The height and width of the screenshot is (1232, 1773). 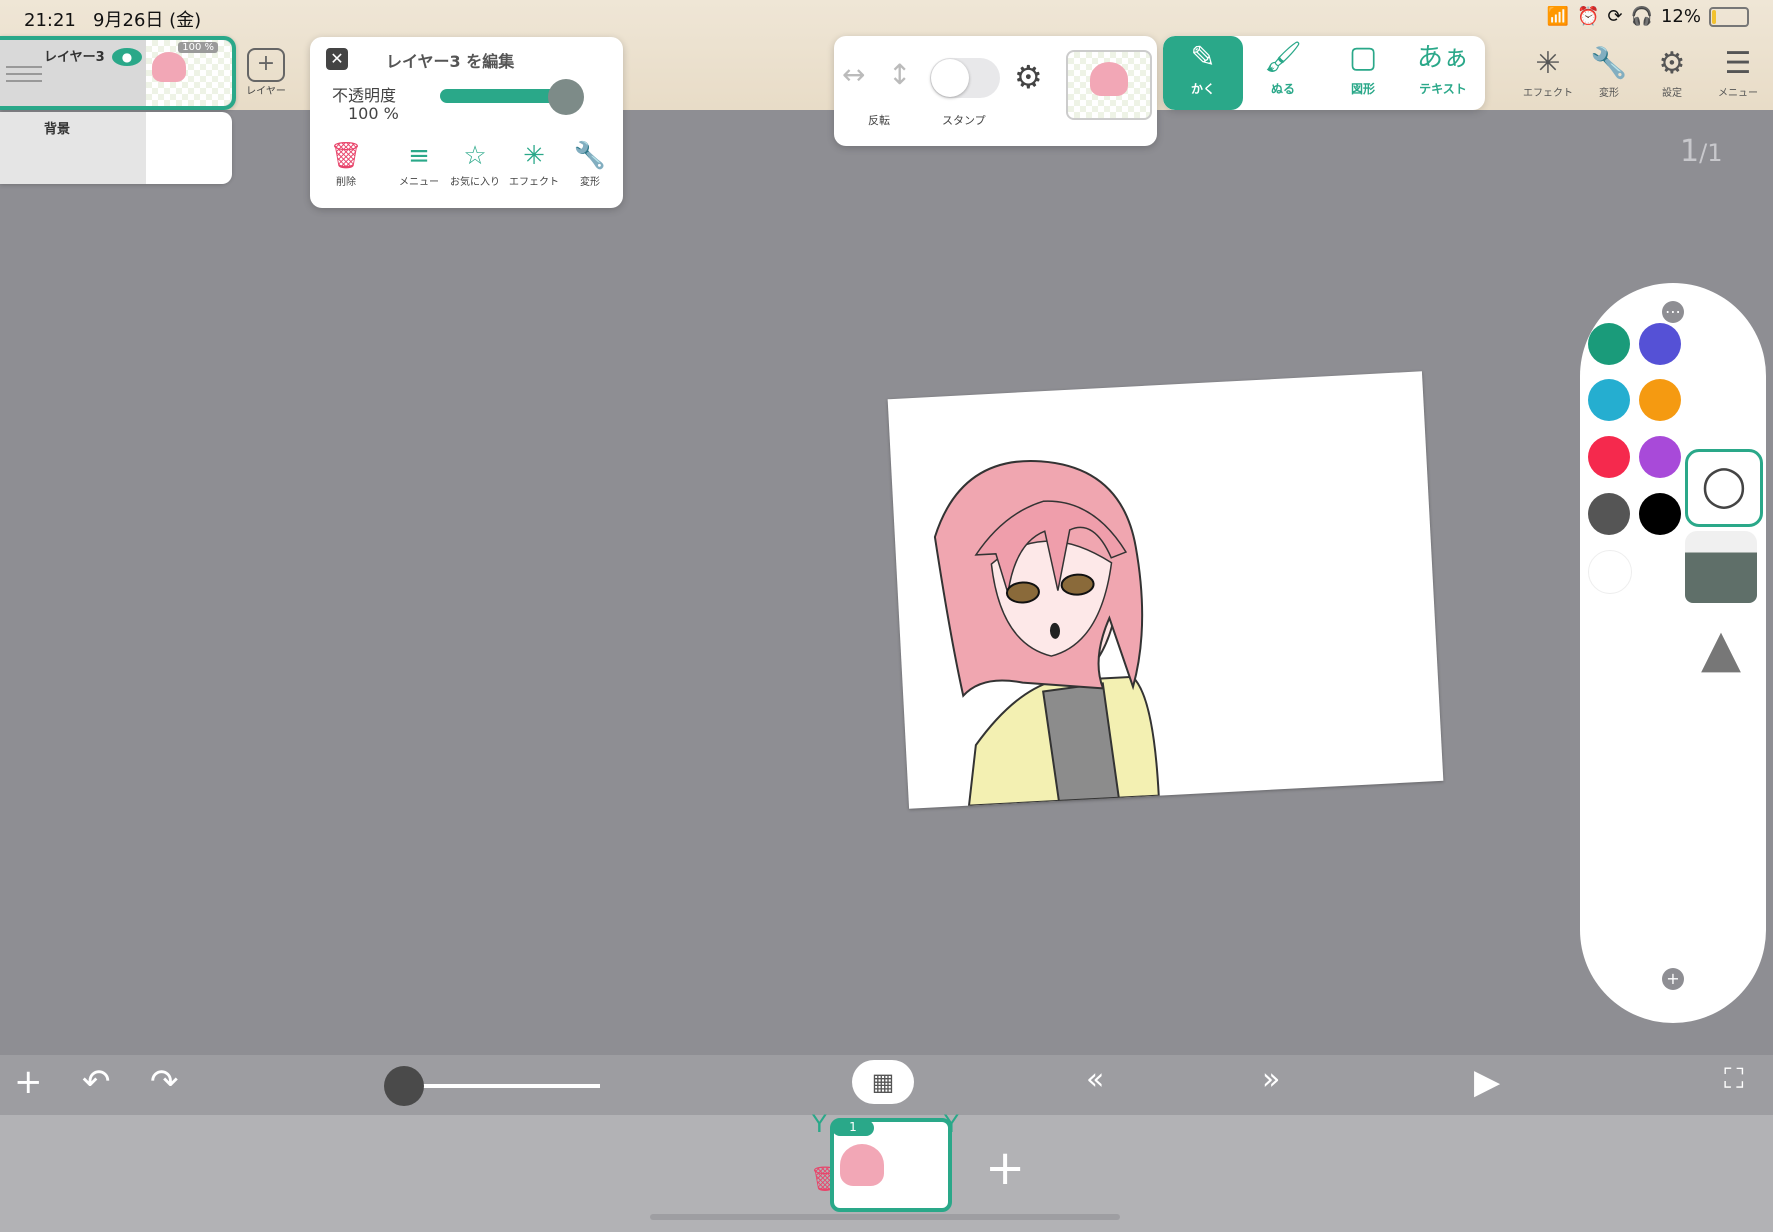 I want to click on frame-number-badge: 1, so click(x=853, y=1128).